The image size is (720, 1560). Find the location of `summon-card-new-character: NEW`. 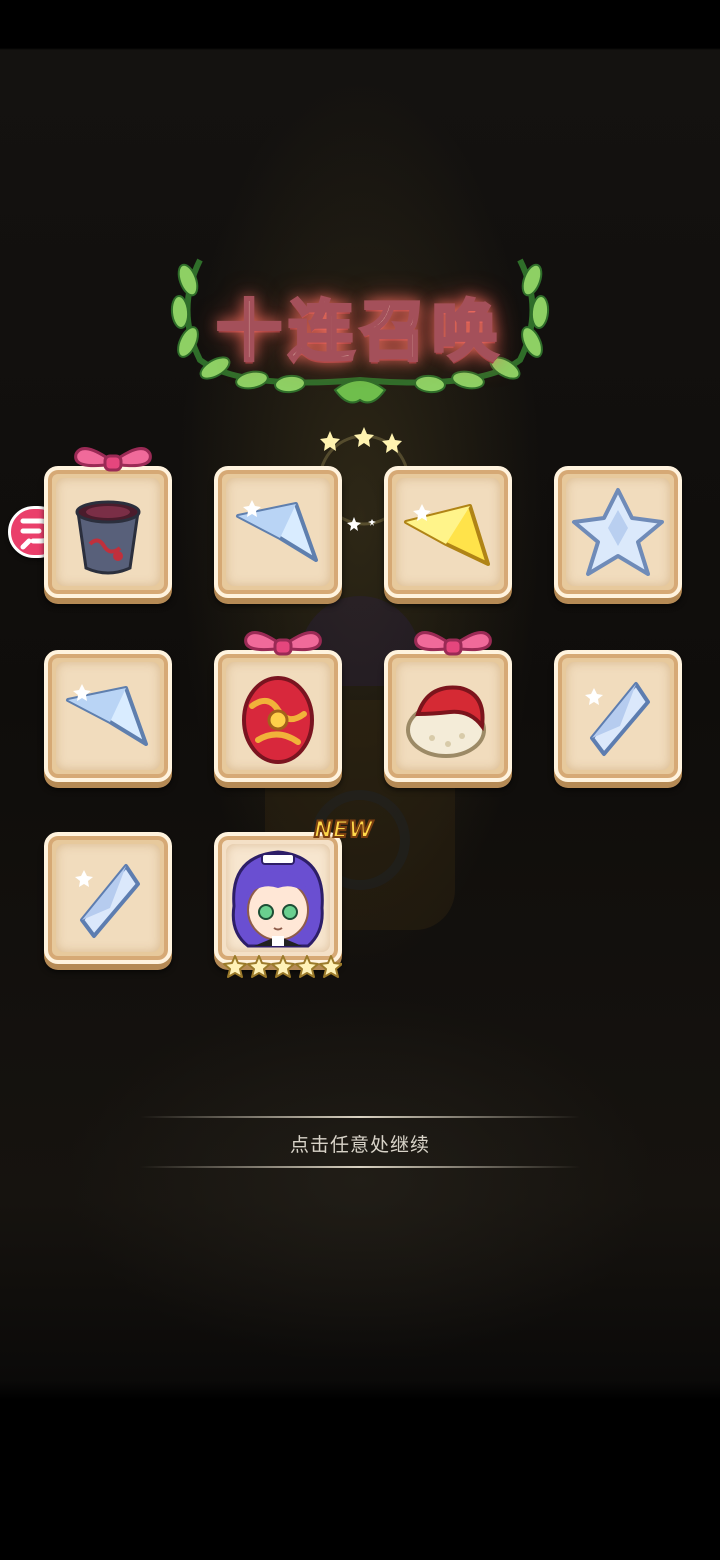

summon-card-new-character: NEW is located at coordinates (294, 897).